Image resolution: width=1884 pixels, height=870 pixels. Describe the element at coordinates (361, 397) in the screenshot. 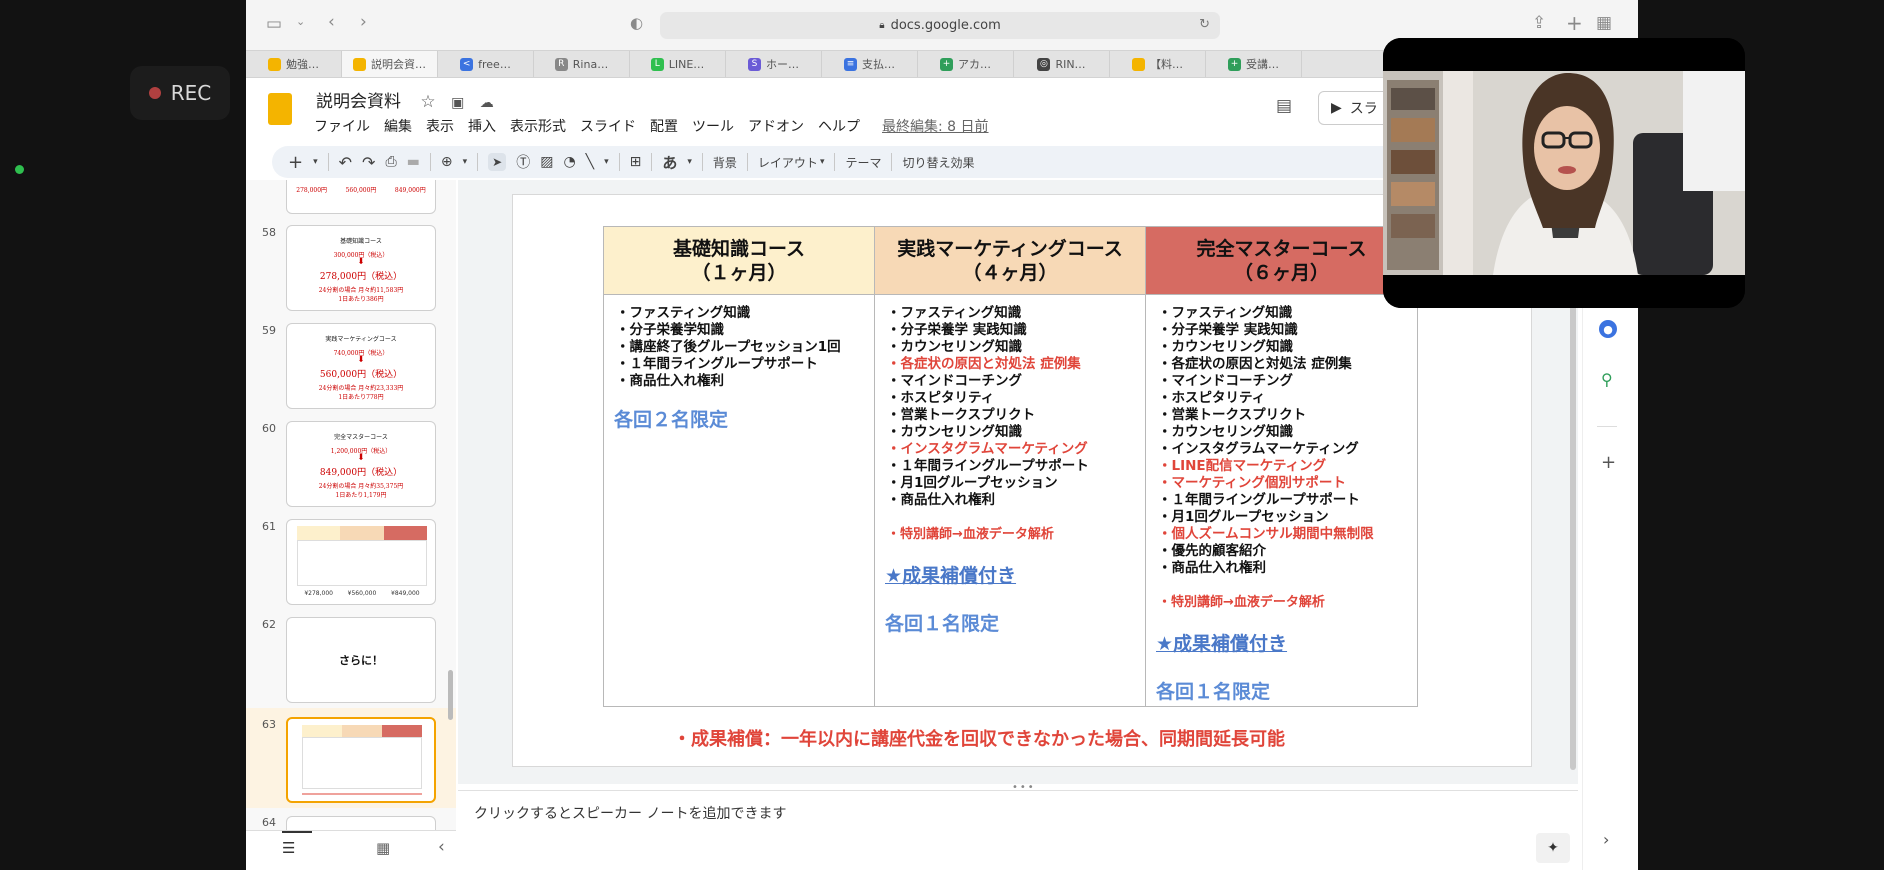

I see `thumb-daily: 1日あたり778円` at that location.